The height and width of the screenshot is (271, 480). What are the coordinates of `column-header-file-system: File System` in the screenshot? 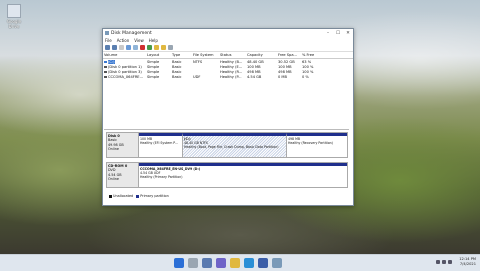 It's located at (205, 55).